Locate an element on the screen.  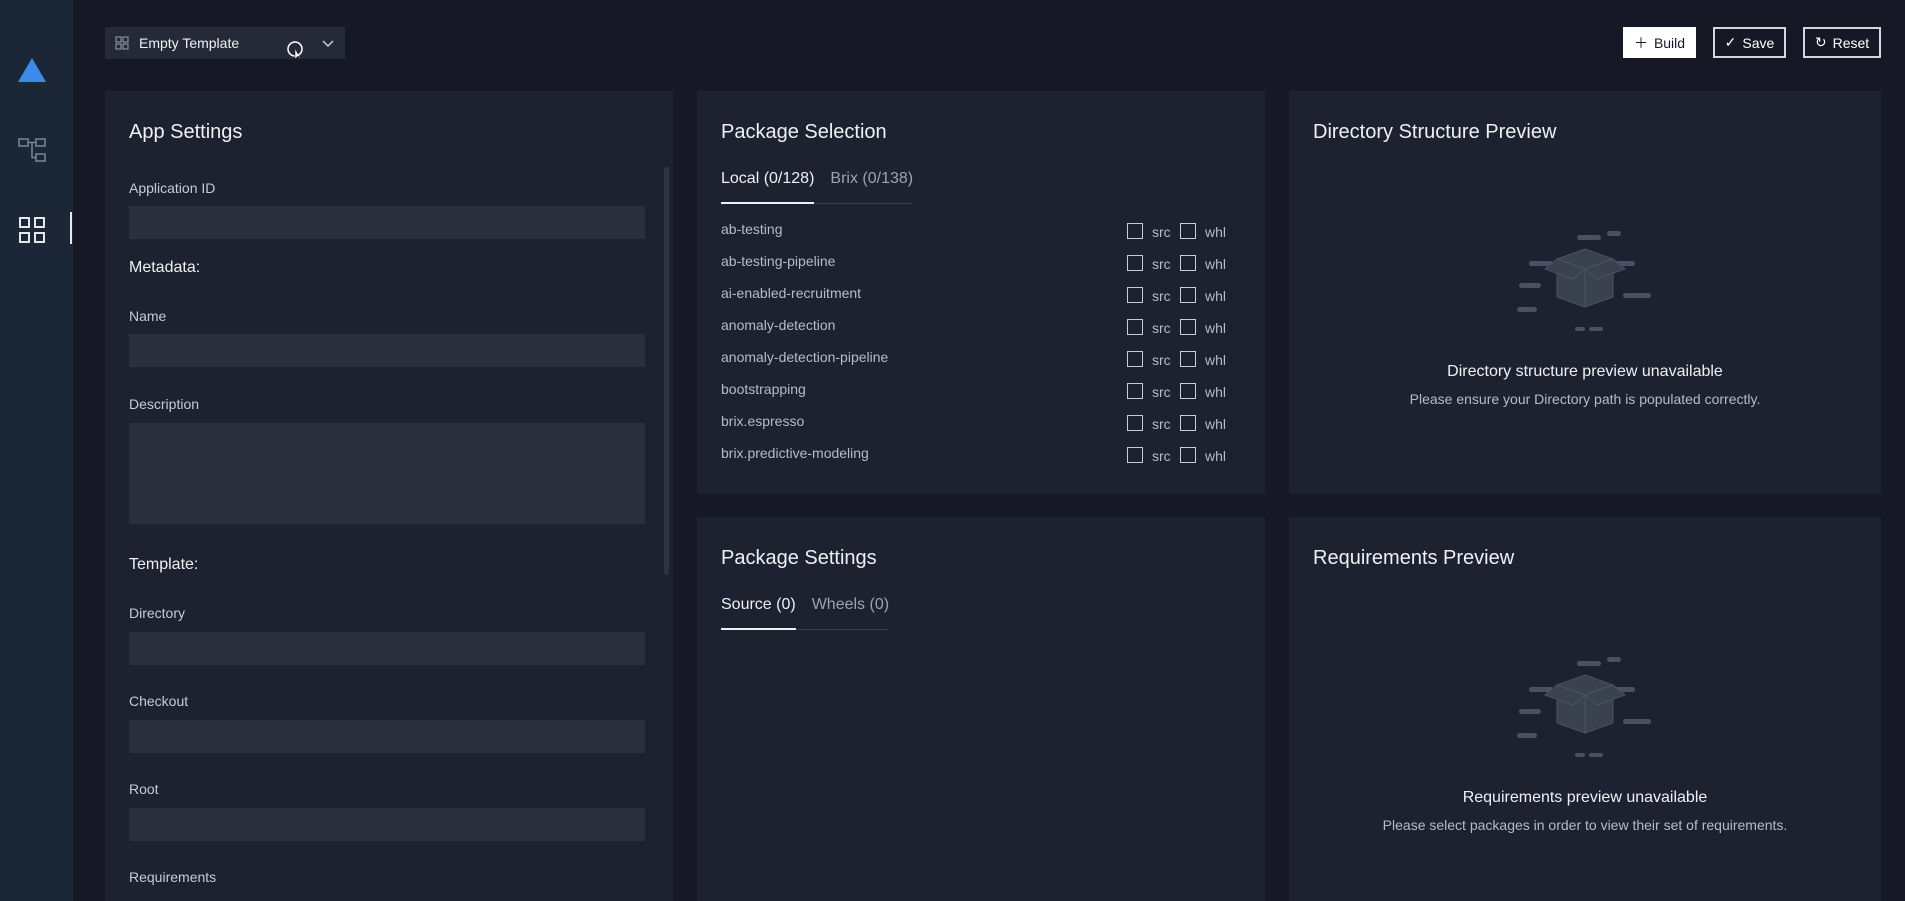
package-name: ab-testing-pipeline is located at coordinates (778, 261).